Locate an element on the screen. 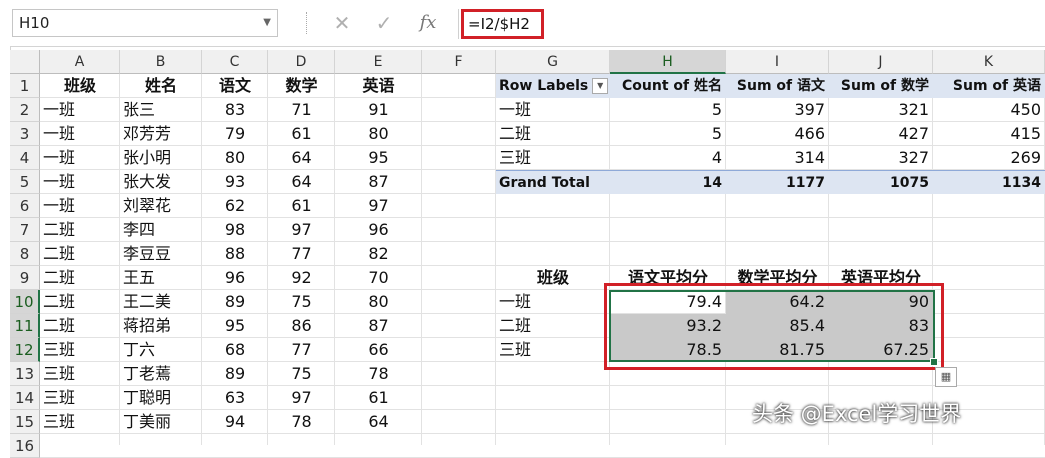  row-header-15: 15 is located at coordinates (25, 422).